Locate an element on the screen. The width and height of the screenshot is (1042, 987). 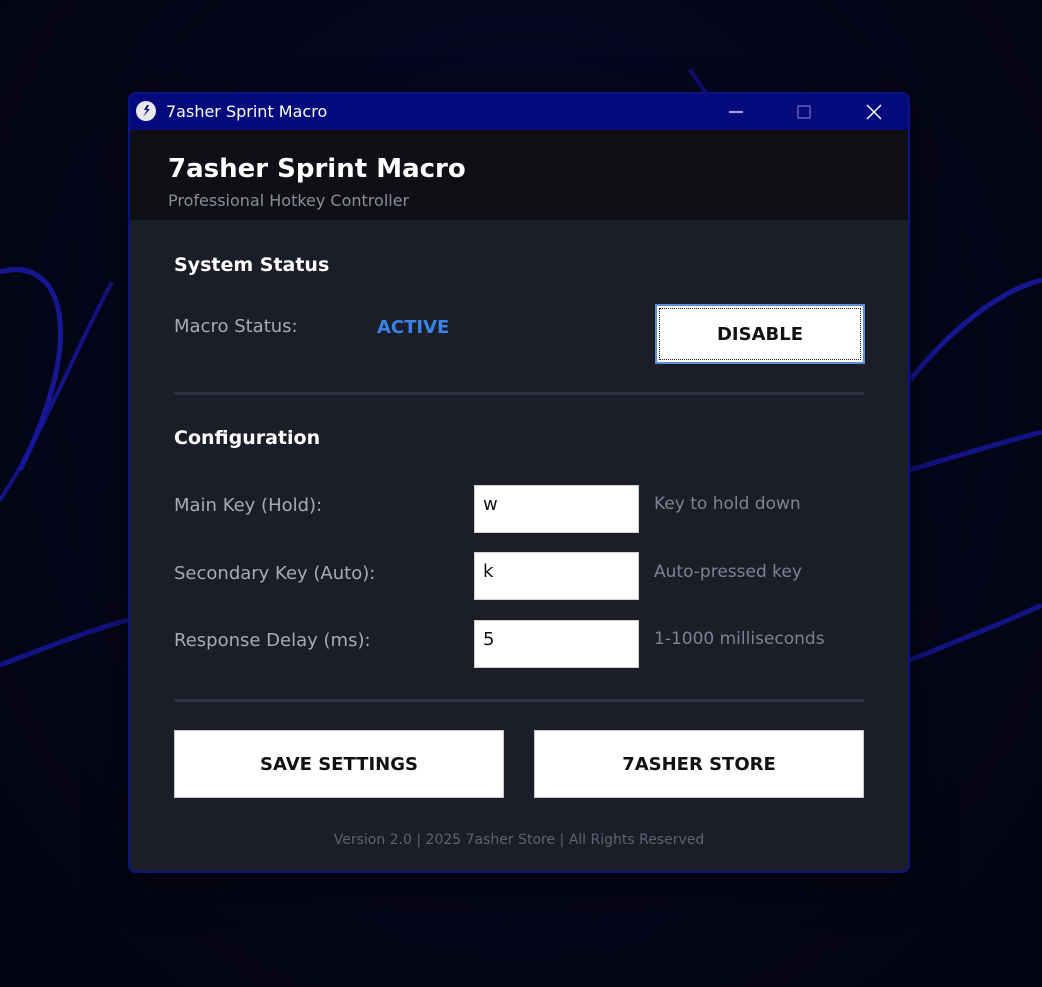
save-settings-button: SAVE SETTINGS is located at coordinates (339, 764).